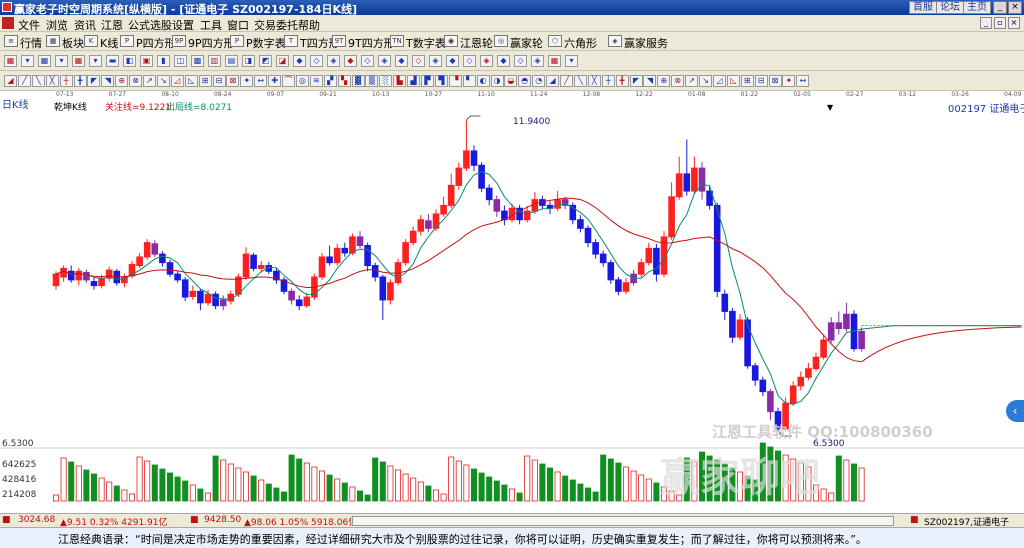 This screenshot has width=1024, height=548. Describe the element at coordinates (469, 81) in the screenshot. I see `tool-tool-icon-34: ▘` at that location.